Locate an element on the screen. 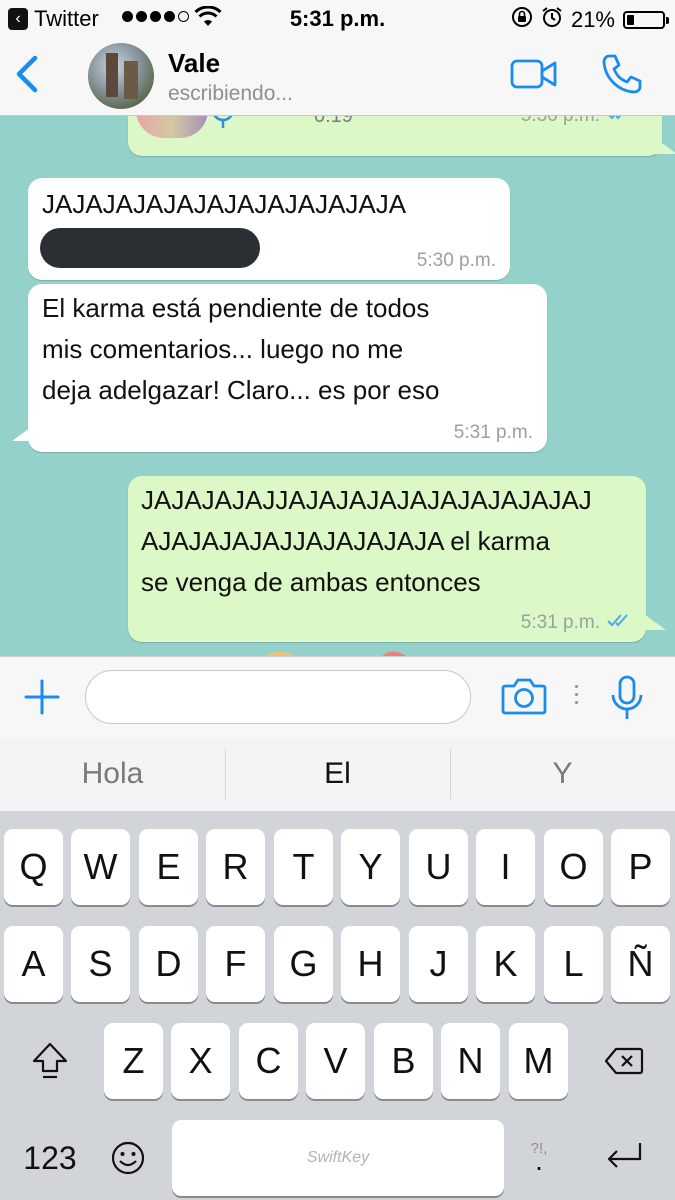  key-u: U is located at coordinates (438, 867).